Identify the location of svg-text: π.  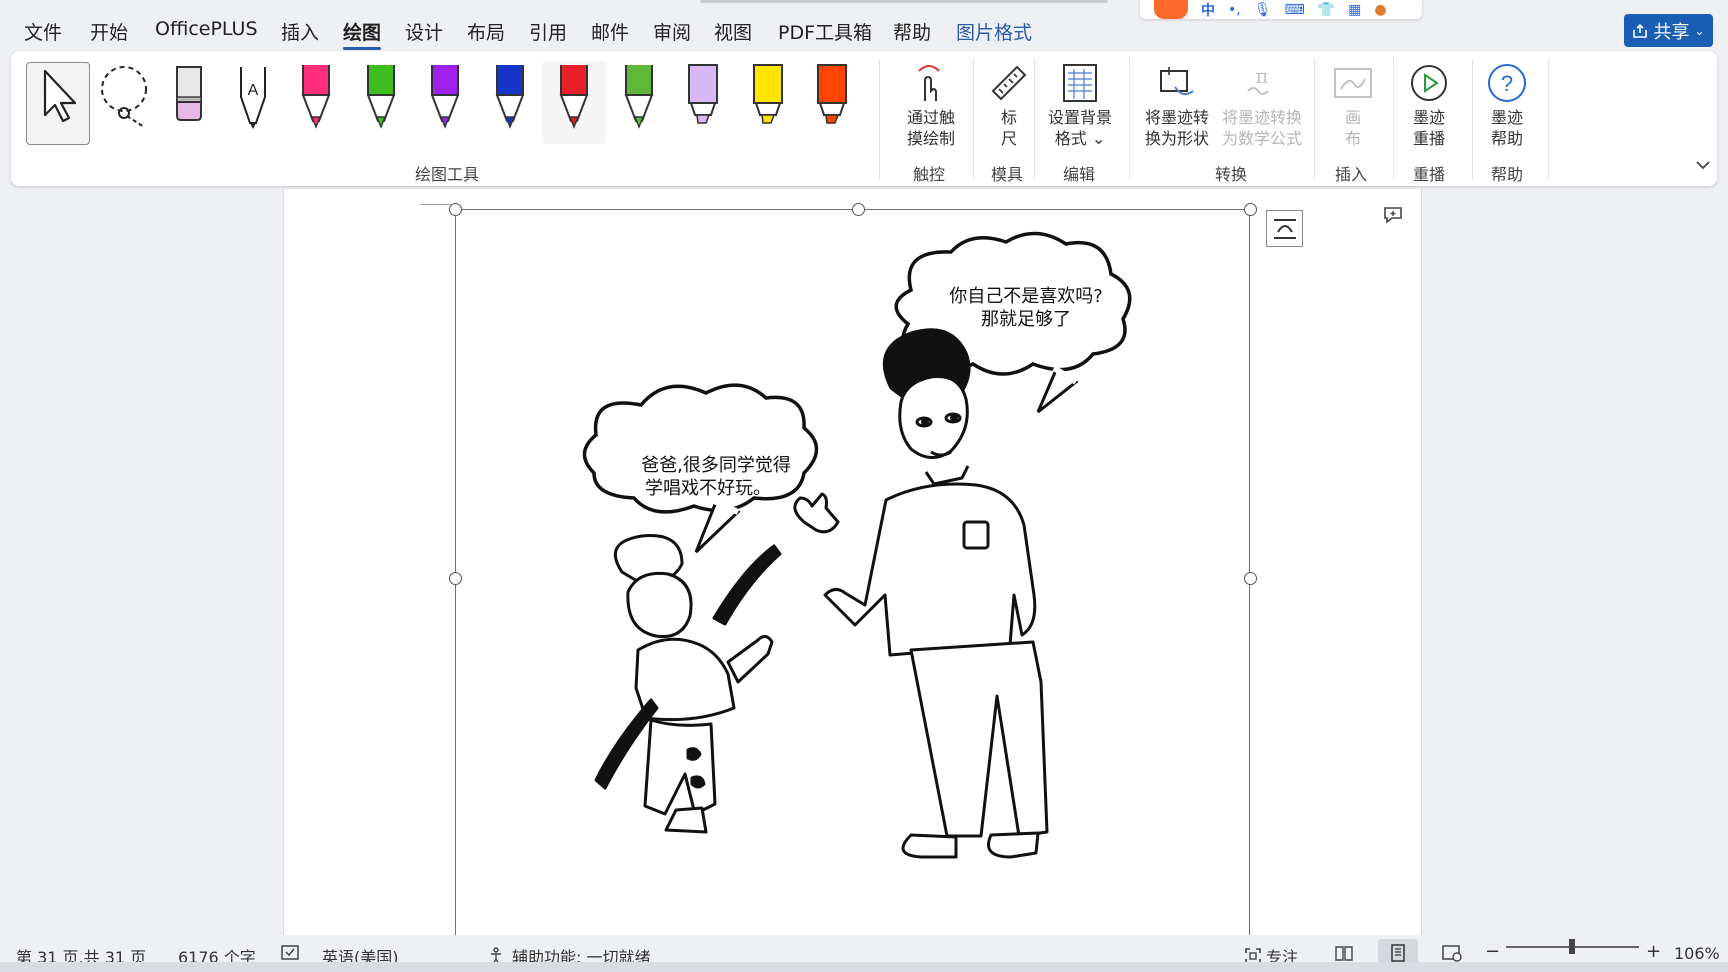
(1261, 76).